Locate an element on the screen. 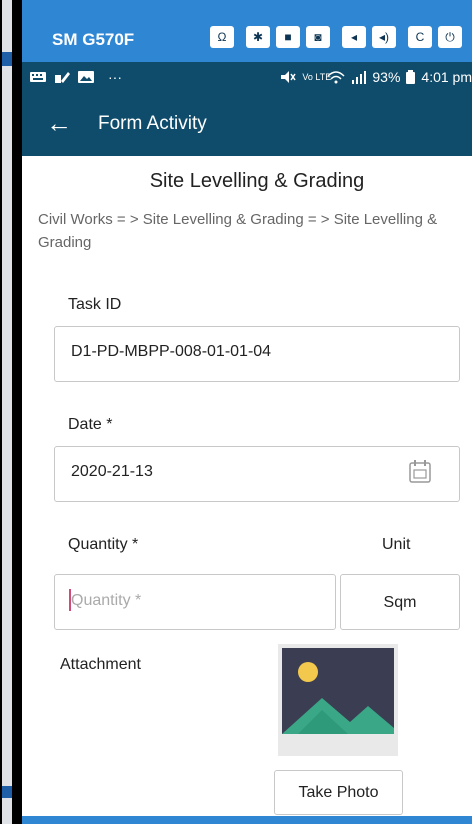  power-icon: ⏻ is located at coordinates (450, 37).